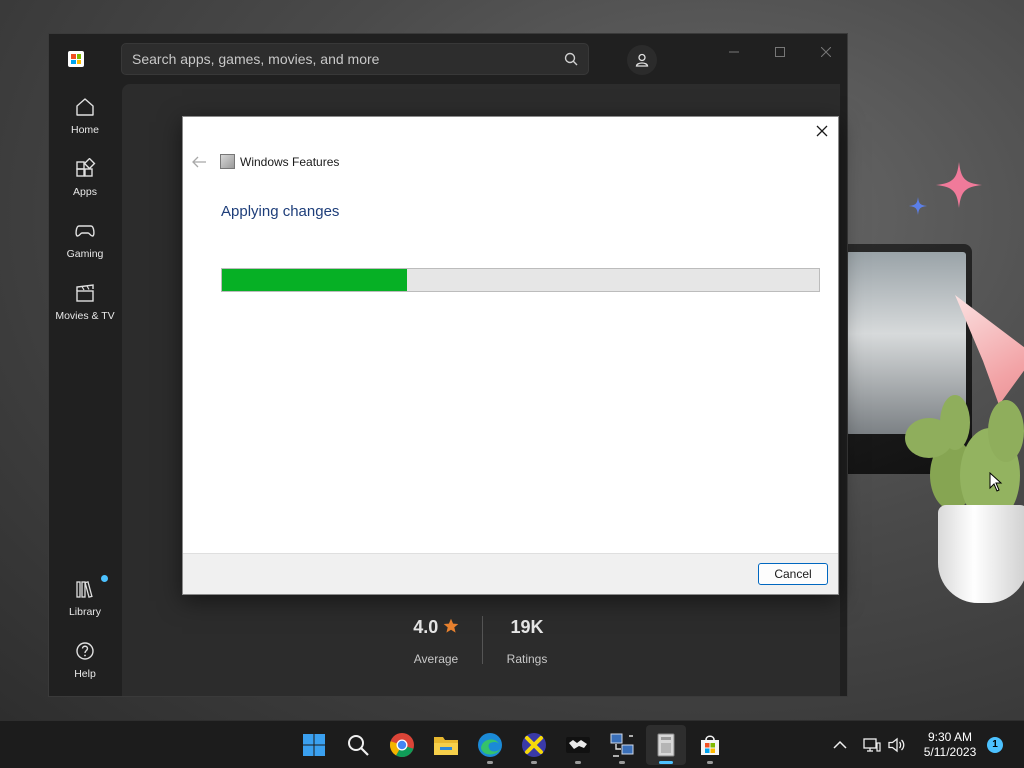  I want to click on minimize-icon, so click(734, 52).